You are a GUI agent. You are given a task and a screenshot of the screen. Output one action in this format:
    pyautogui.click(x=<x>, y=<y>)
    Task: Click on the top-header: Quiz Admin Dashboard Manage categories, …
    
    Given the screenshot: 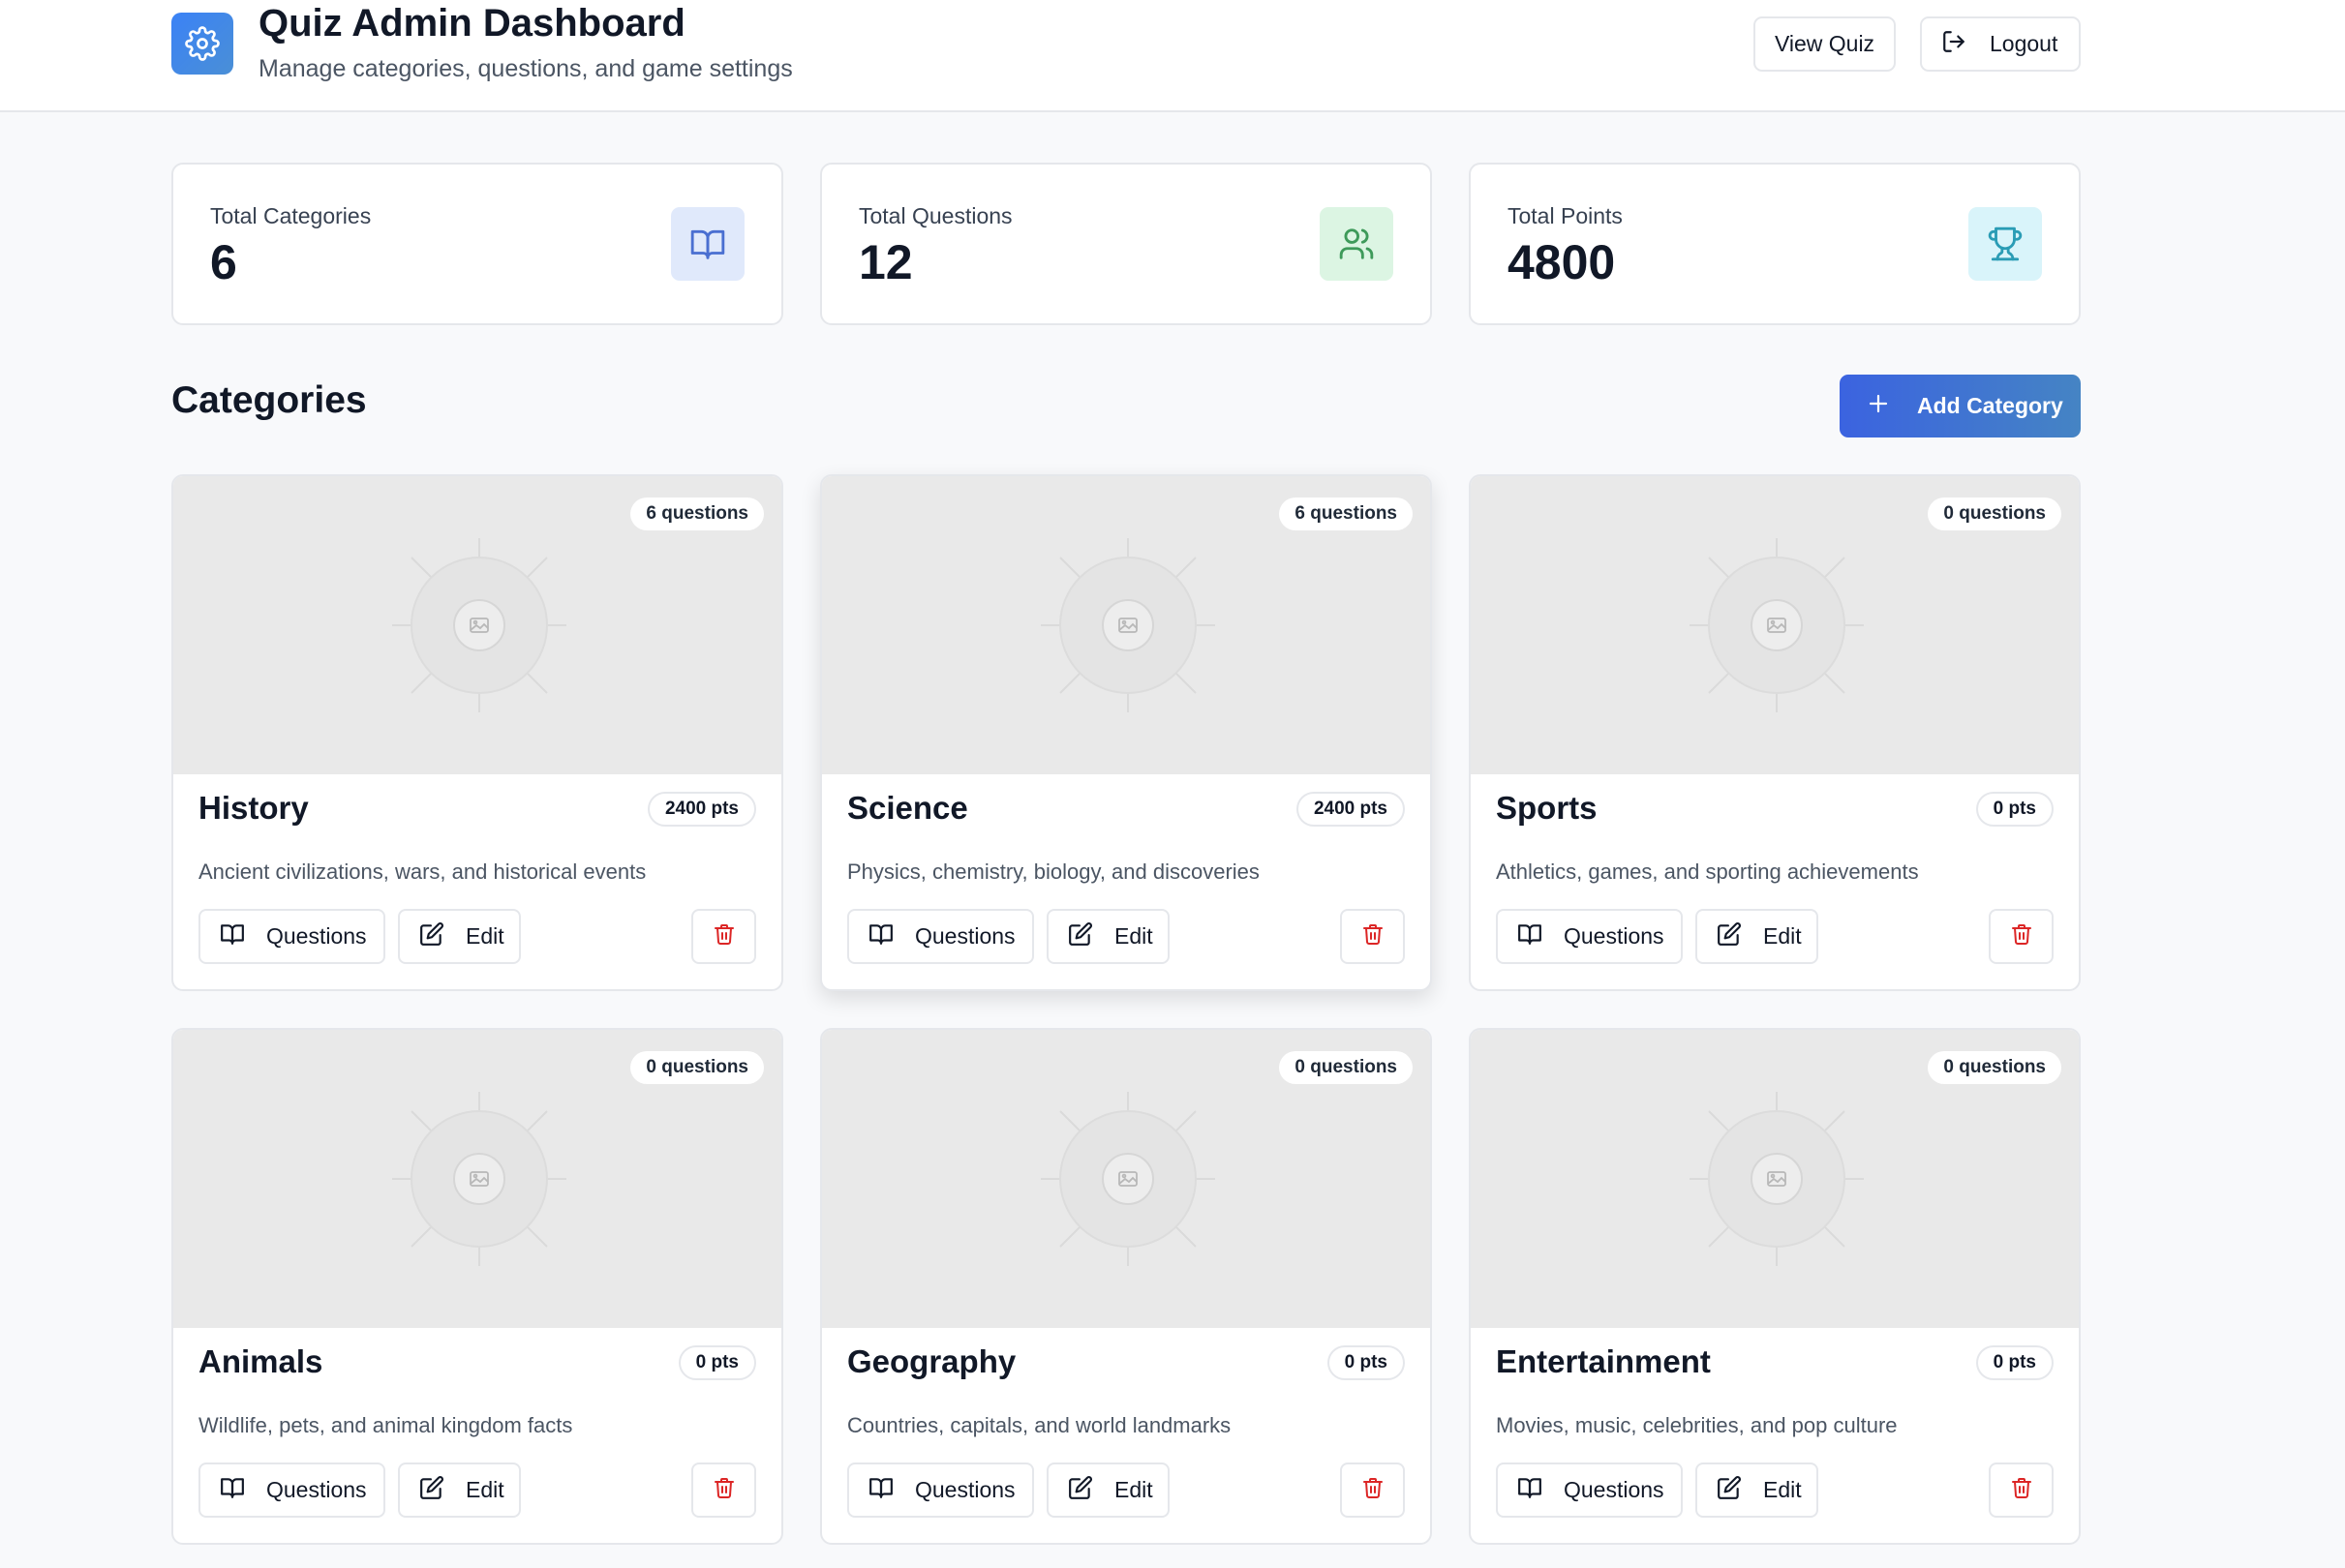 What is the action you would take?
    pyautogui.click(x=1172, y=56)
    